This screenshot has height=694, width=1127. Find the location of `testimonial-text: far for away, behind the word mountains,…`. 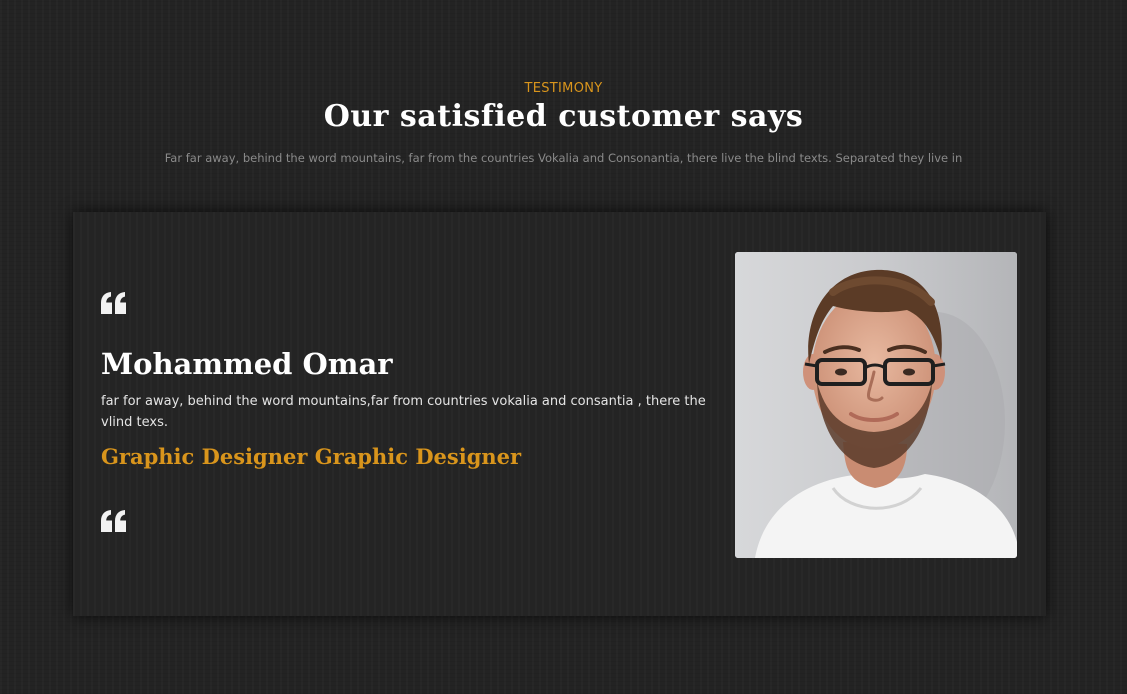

testimonial-text: far for away, behind the word mountains,… is located at coordinates (403, 412).